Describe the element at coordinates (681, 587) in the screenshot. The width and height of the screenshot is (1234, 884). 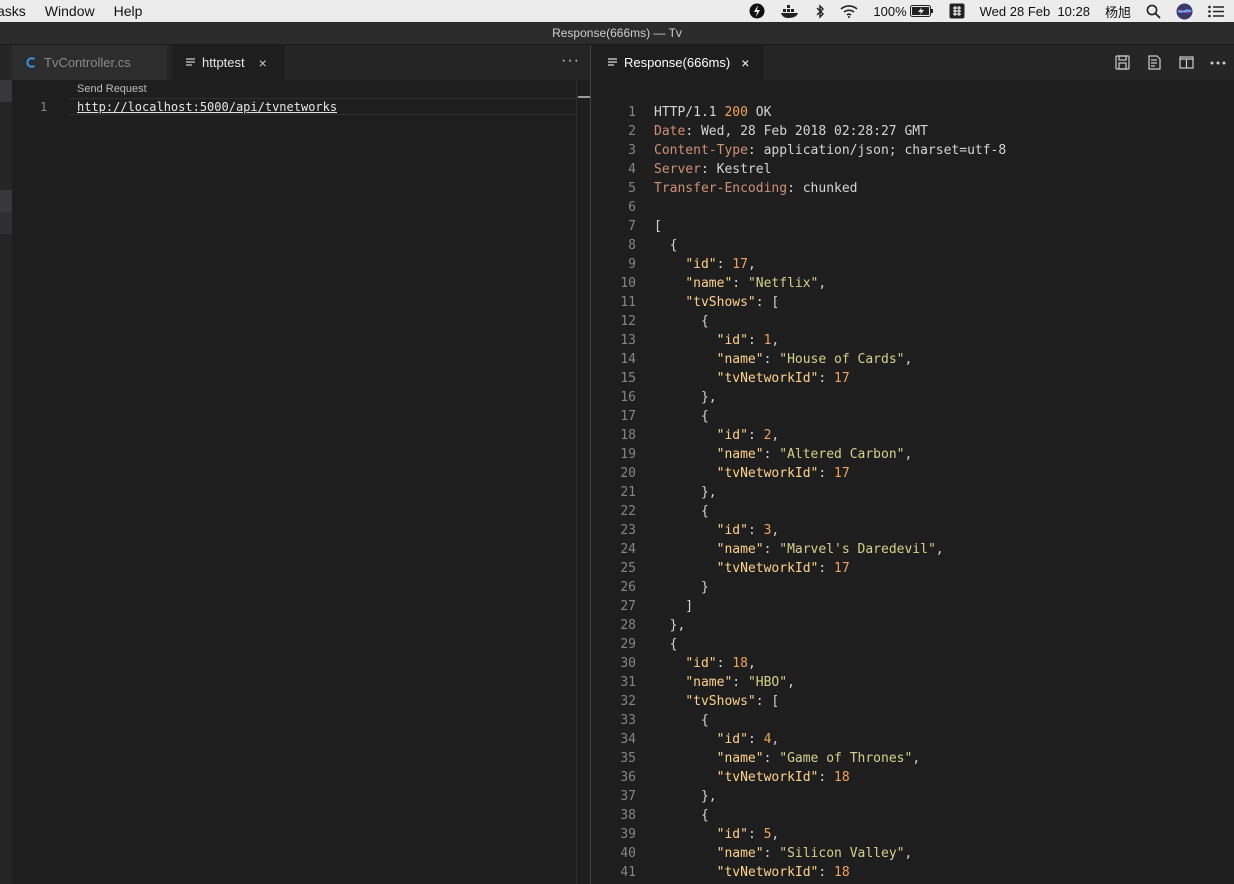
I see `token-pun: }` at that location.